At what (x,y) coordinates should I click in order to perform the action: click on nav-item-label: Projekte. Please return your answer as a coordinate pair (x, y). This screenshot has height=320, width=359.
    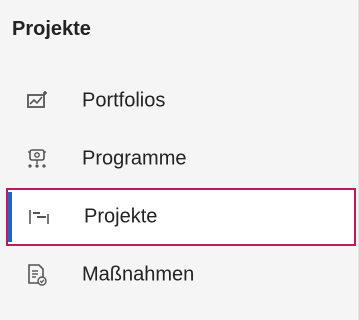
    Looking at the image, I should click on (121, 216).